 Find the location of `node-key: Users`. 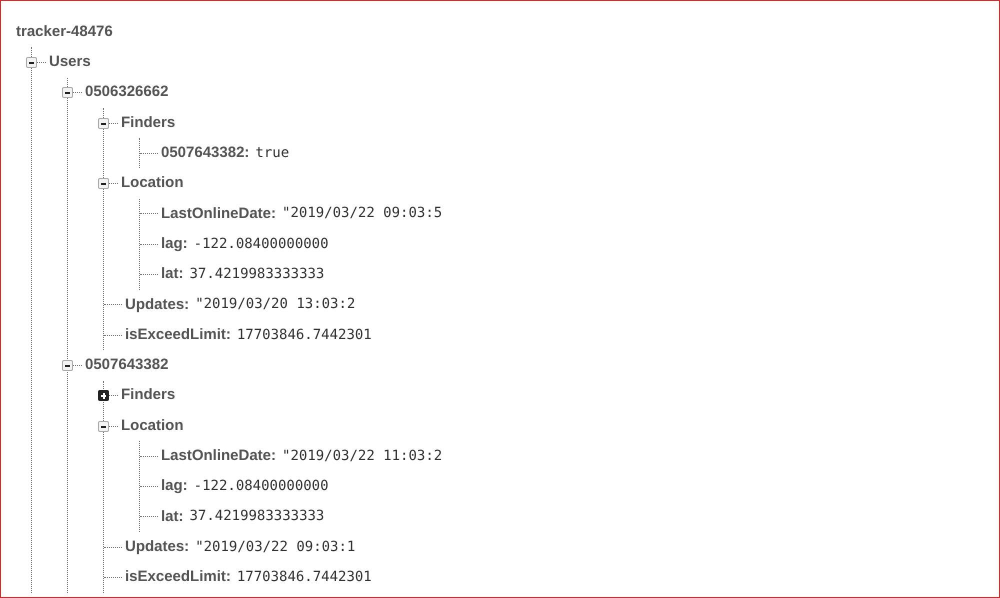

node-key: Users is located at coordinates (70, 62).